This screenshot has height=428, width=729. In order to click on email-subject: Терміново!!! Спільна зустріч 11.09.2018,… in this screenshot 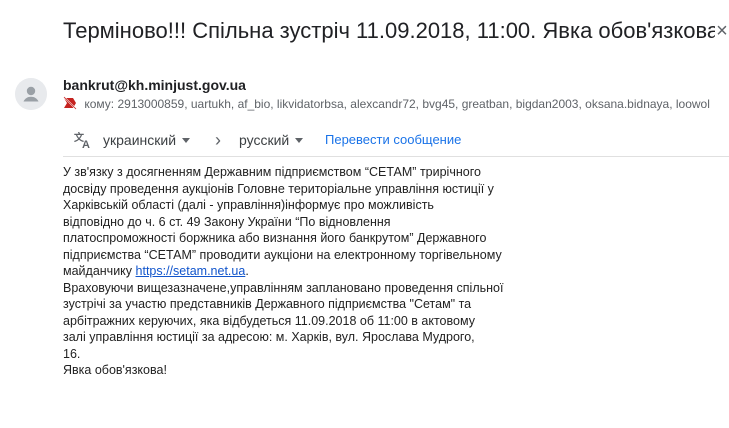, I will do `click(396, 30)`.